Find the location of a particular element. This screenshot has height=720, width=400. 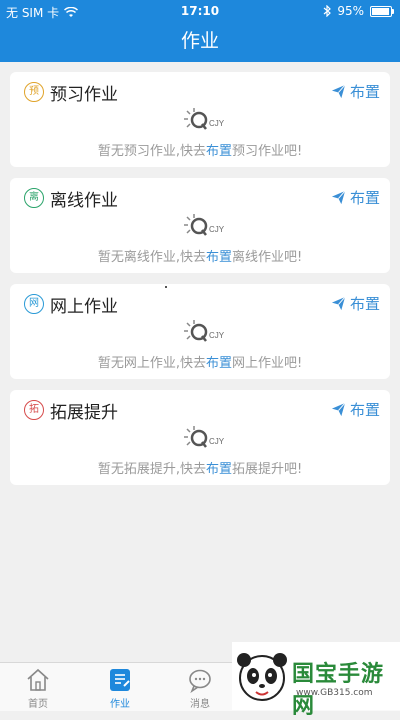

tab-home: 首页 is located at coordinates (38, 688).